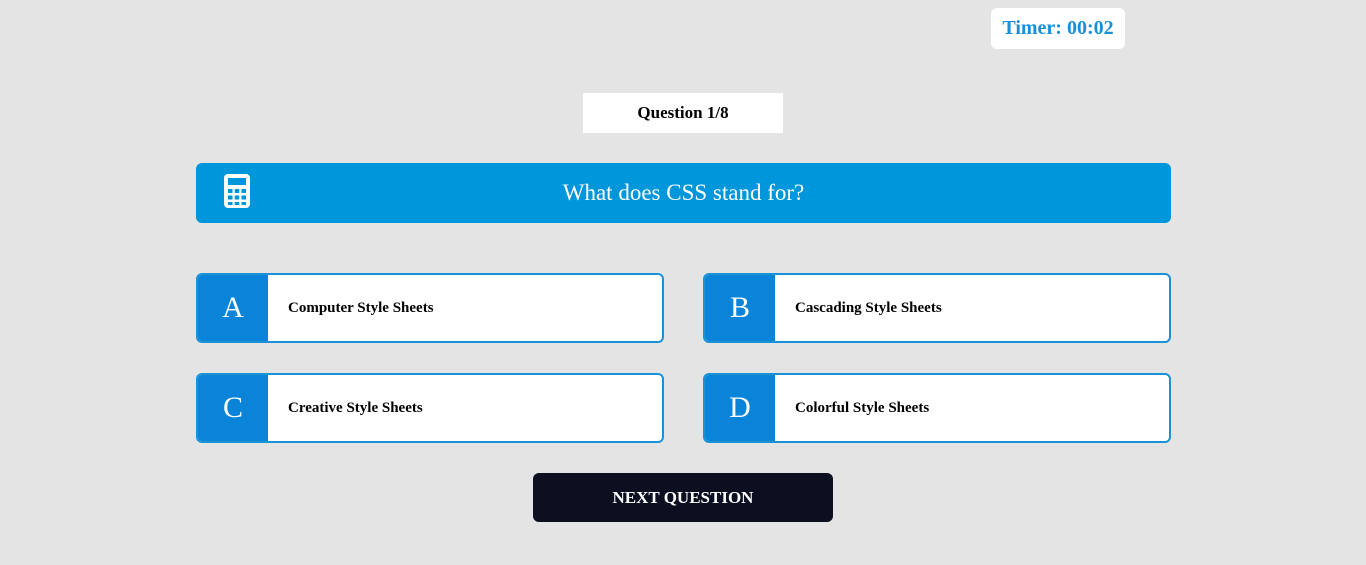 The height and width of the screenshot is (565, 1366). Describe the element at coordinates (233, 308) in the screenshot. I see `option-letter: A` at that location.